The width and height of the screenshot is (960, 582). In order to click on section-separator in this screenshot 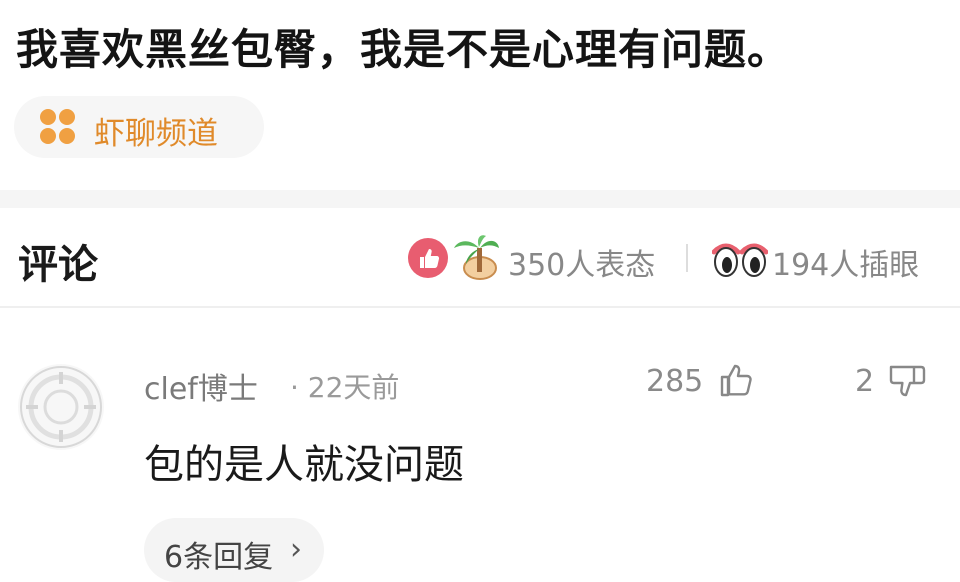, I will do `click(480, 199)`.